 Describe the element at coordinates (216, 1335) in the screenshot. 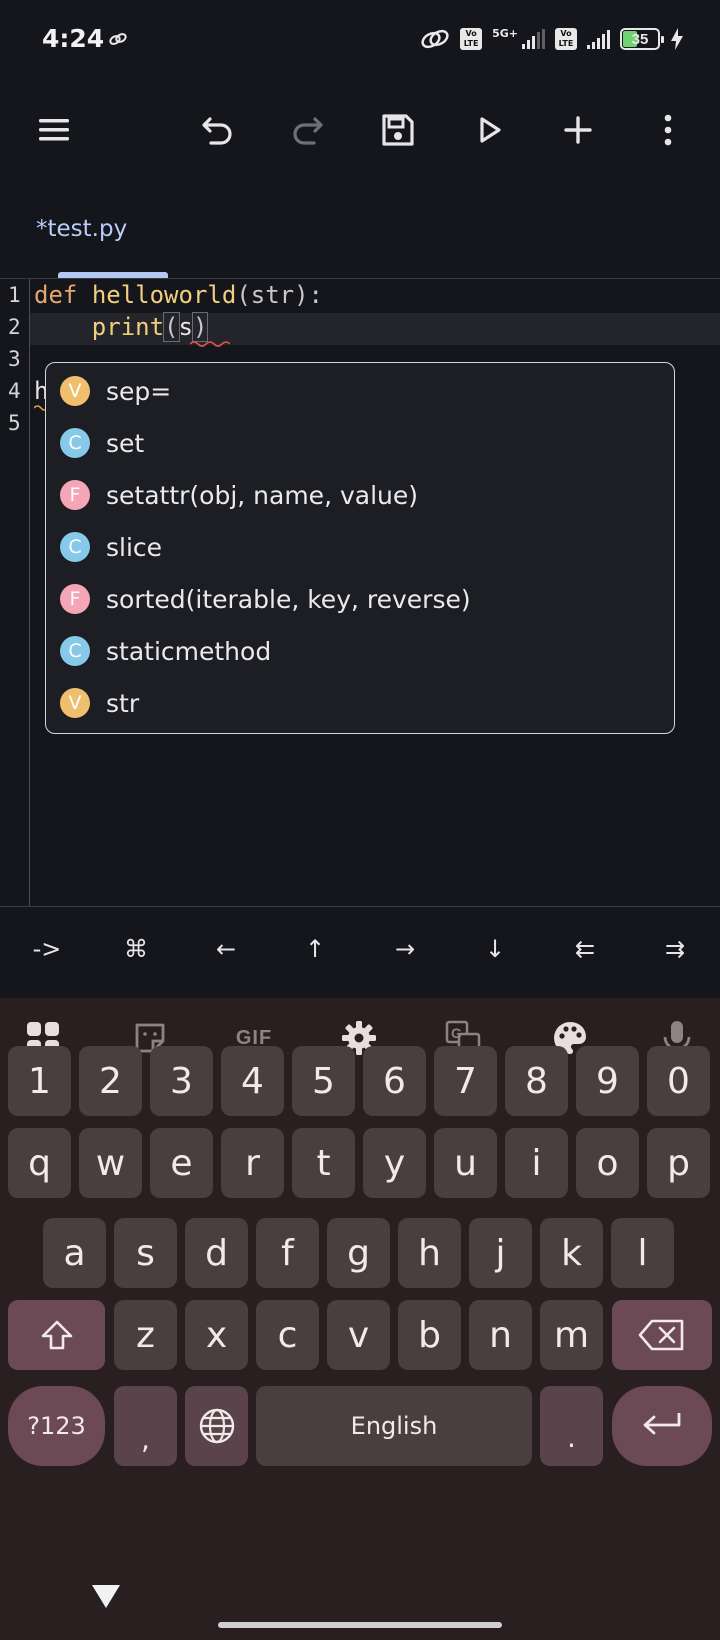

I see `key-x: x` at that location.